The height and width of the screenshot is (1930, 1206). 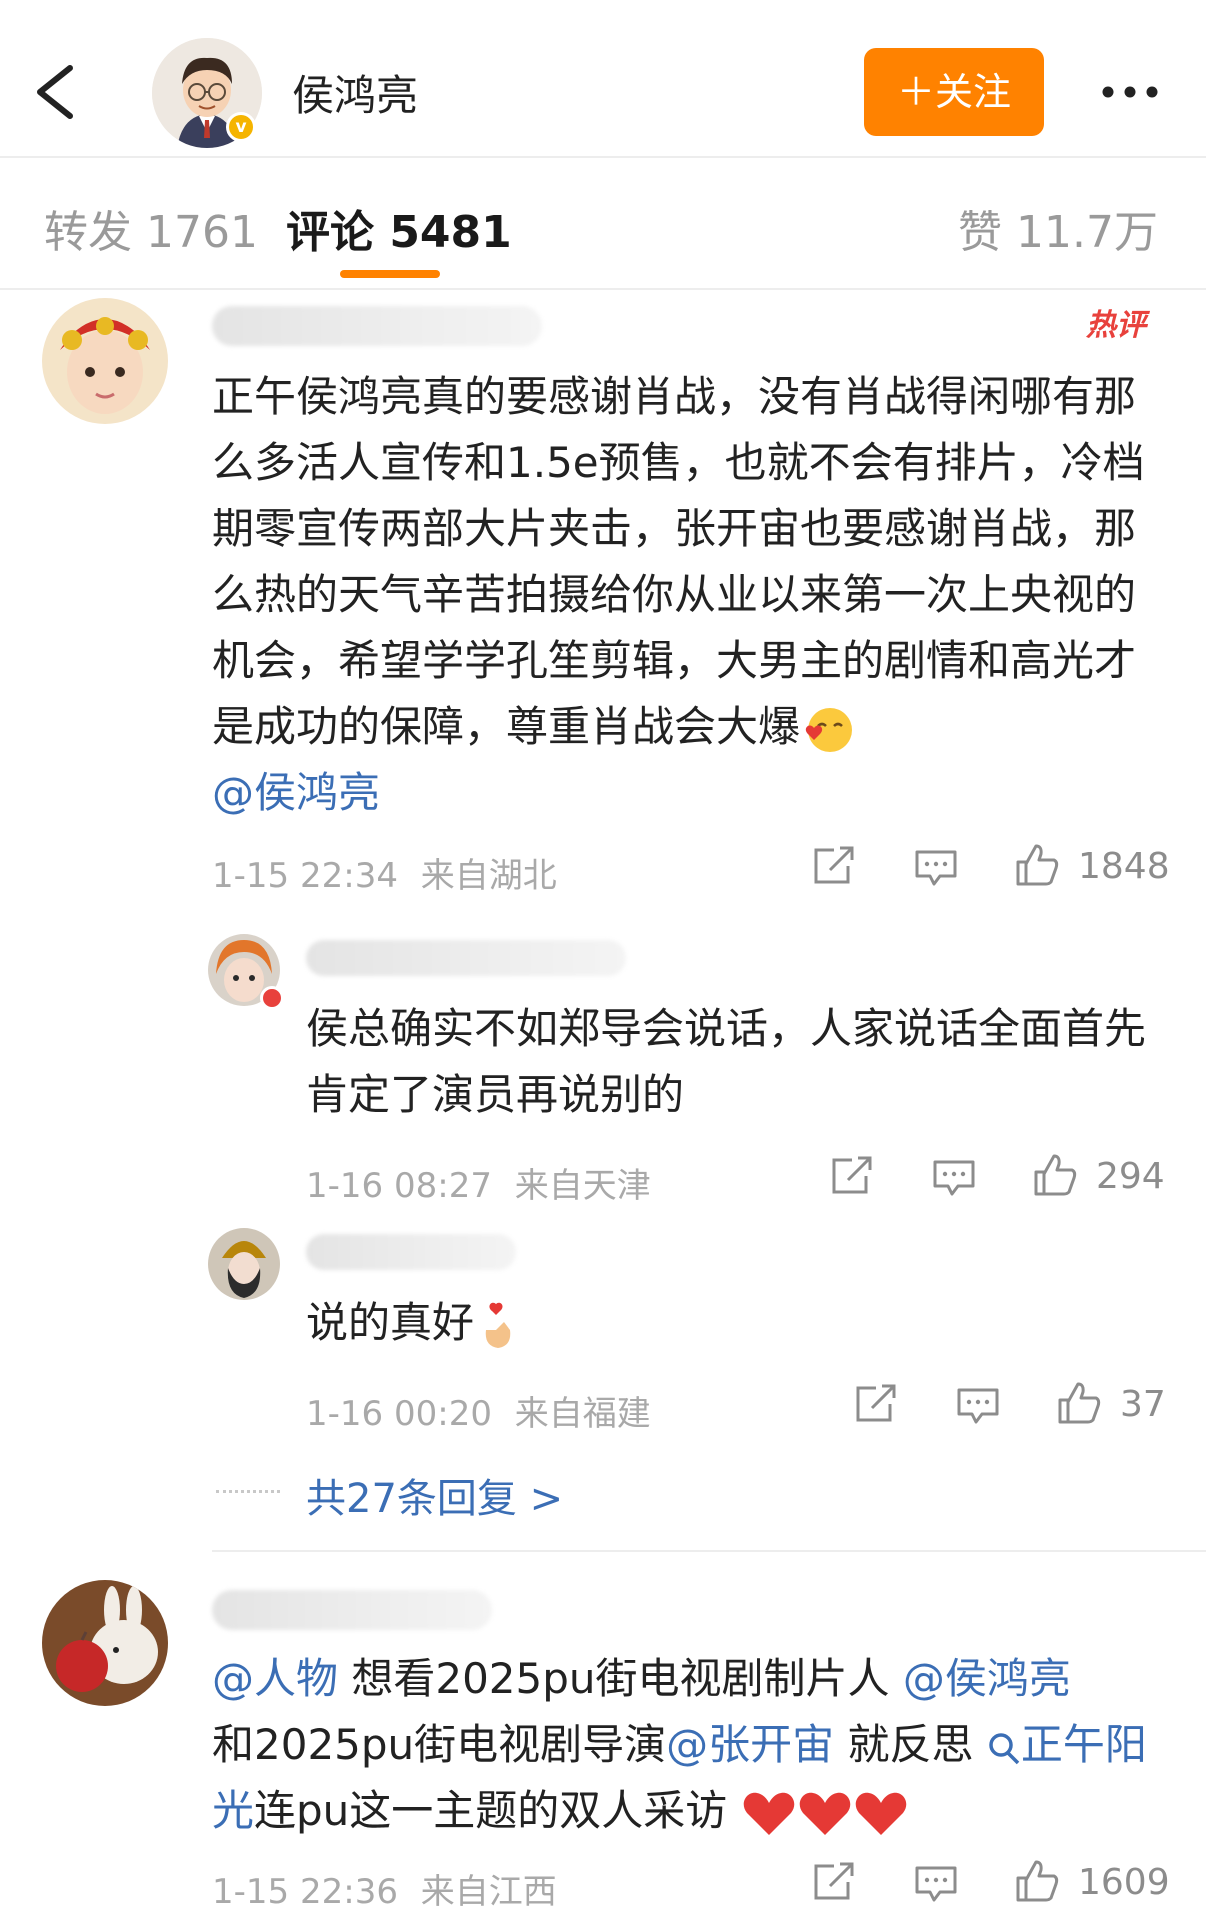 What do you see at coordinates (272, 998) in the screenshot?
I see `member-badge-icon` at bounding box center [272, 998].